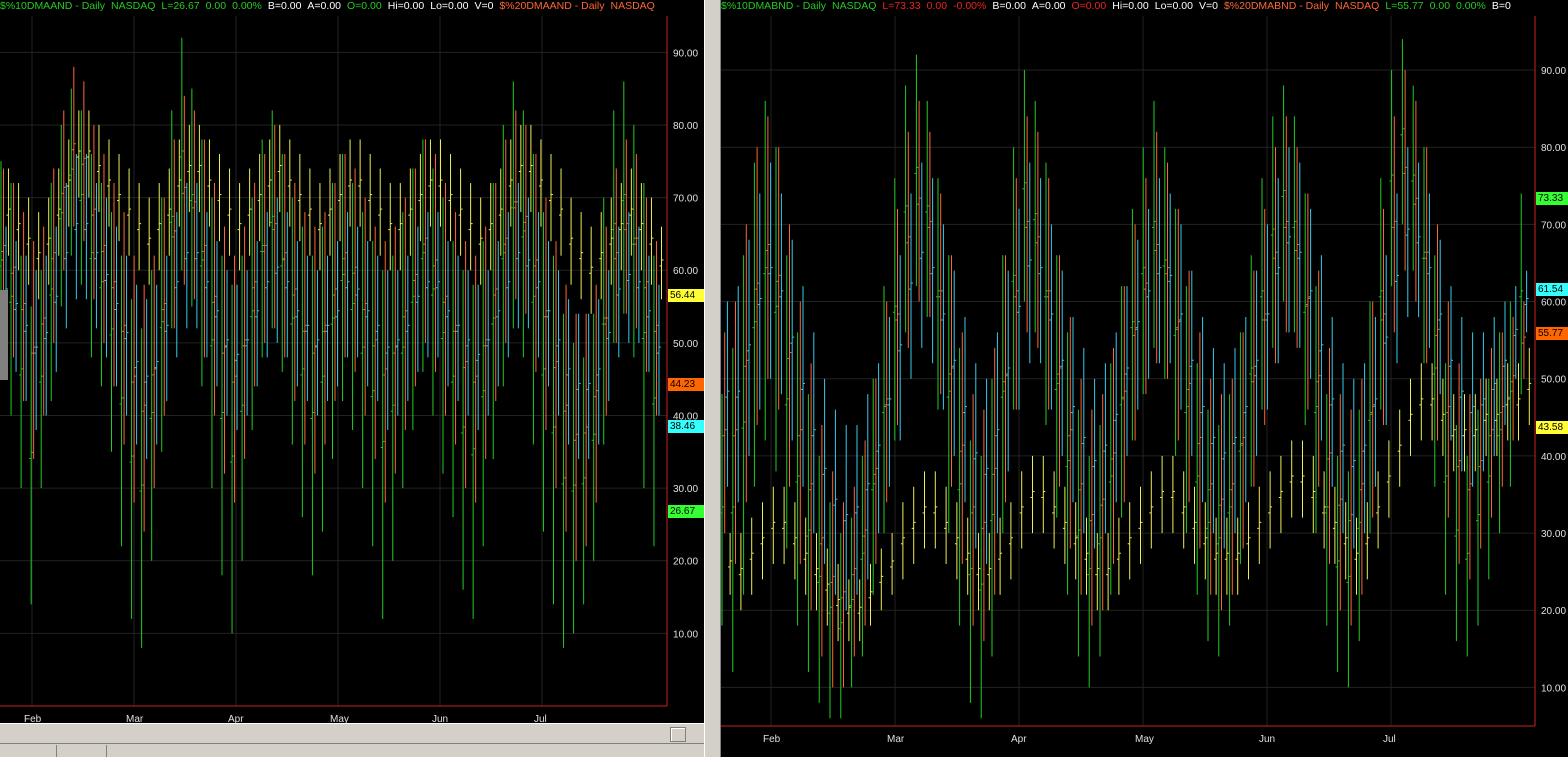  Describe the element at coordinates (678, 734) in the screenshot. I see `scroll-thumb` at that location.